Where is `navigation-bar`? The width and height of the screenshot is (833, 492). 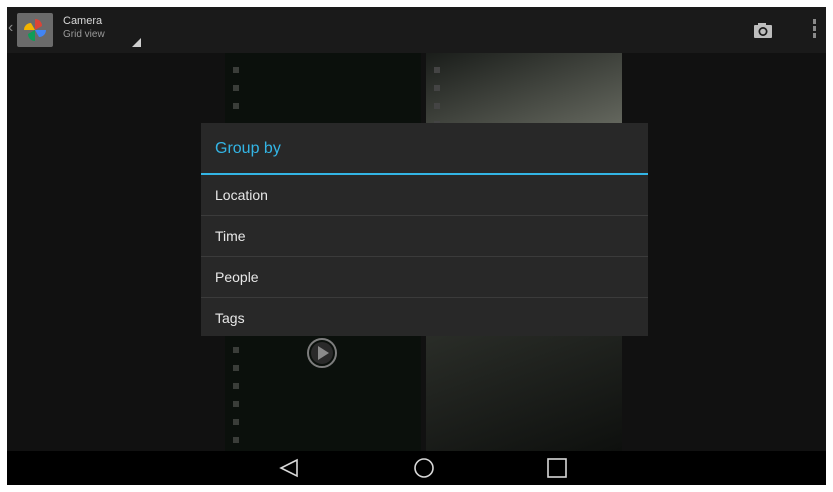
navigation-bar is located at coordinates (416, 468).